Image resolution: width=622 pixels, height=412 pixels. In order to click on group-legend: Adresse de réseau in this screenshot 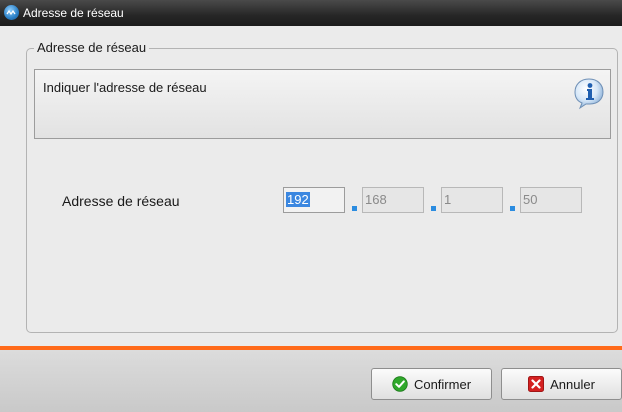, I will do `click(92, 48)`.